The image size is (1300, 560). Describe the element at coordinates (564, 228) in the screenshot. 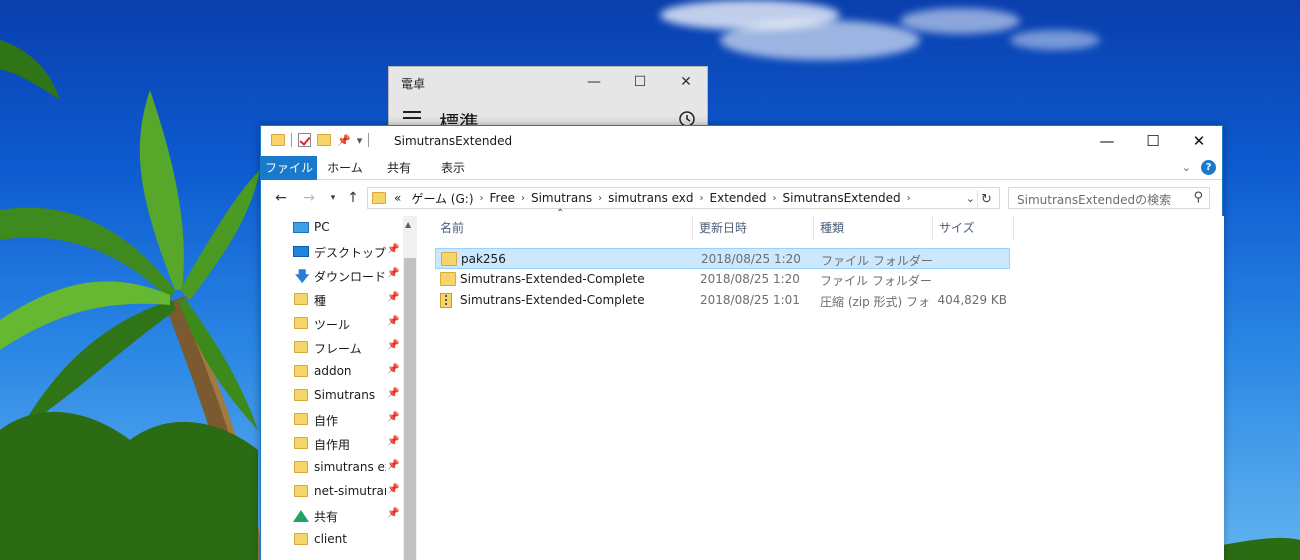

I see `column-header-name: 名前` at that location.